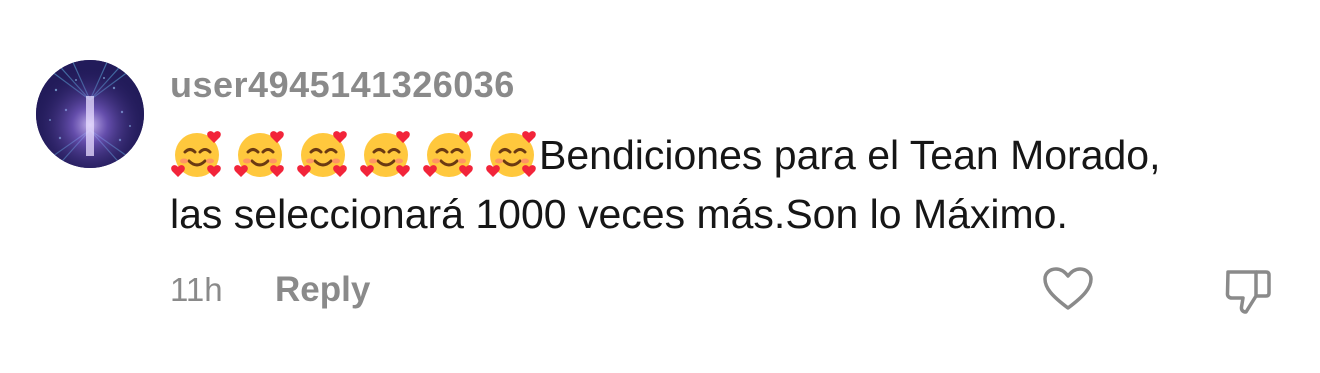  Describe the element at coordinates (1068, 289) in the screenshot. I see `heart-outline-icon` at that location.